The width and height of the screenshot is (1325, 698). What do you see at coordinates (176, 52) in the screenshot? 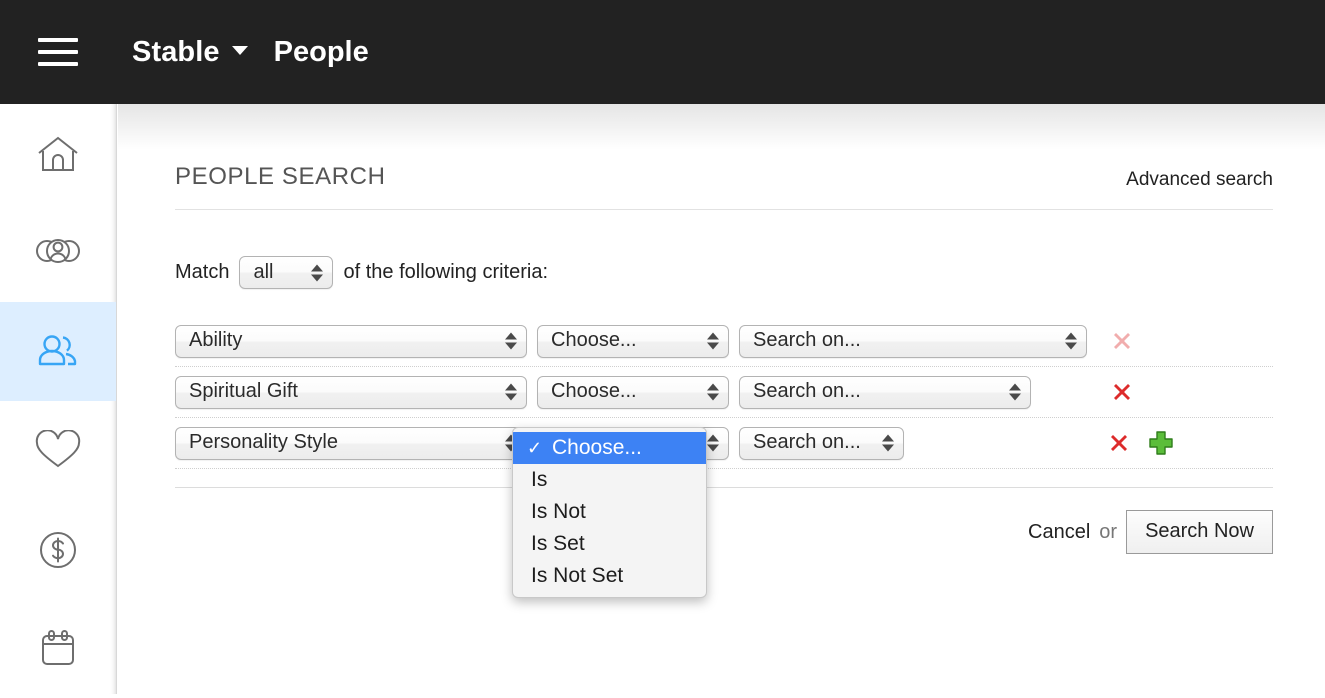
I see `brand-label: Stable` at bounding box center [176, 52].